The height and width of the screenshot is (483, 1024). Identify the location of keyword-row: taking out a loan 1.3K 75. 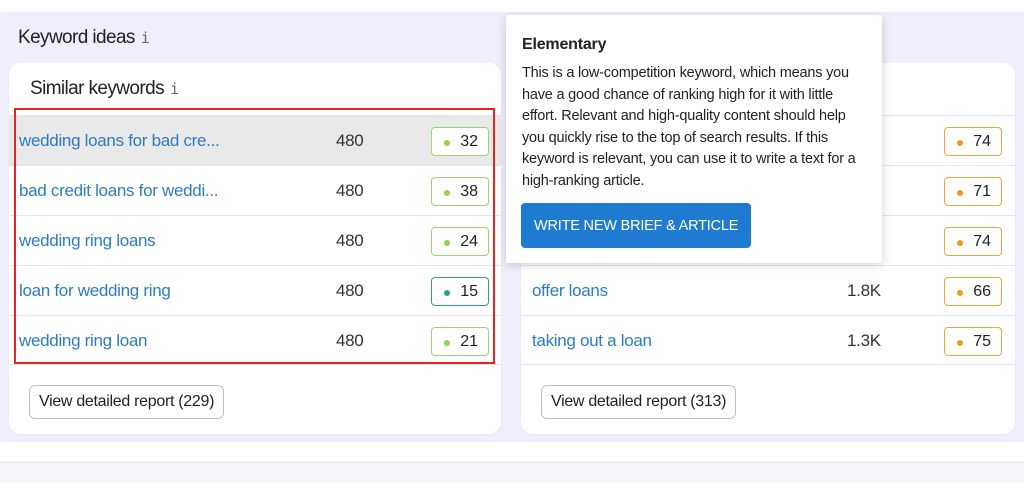
(768, 340).